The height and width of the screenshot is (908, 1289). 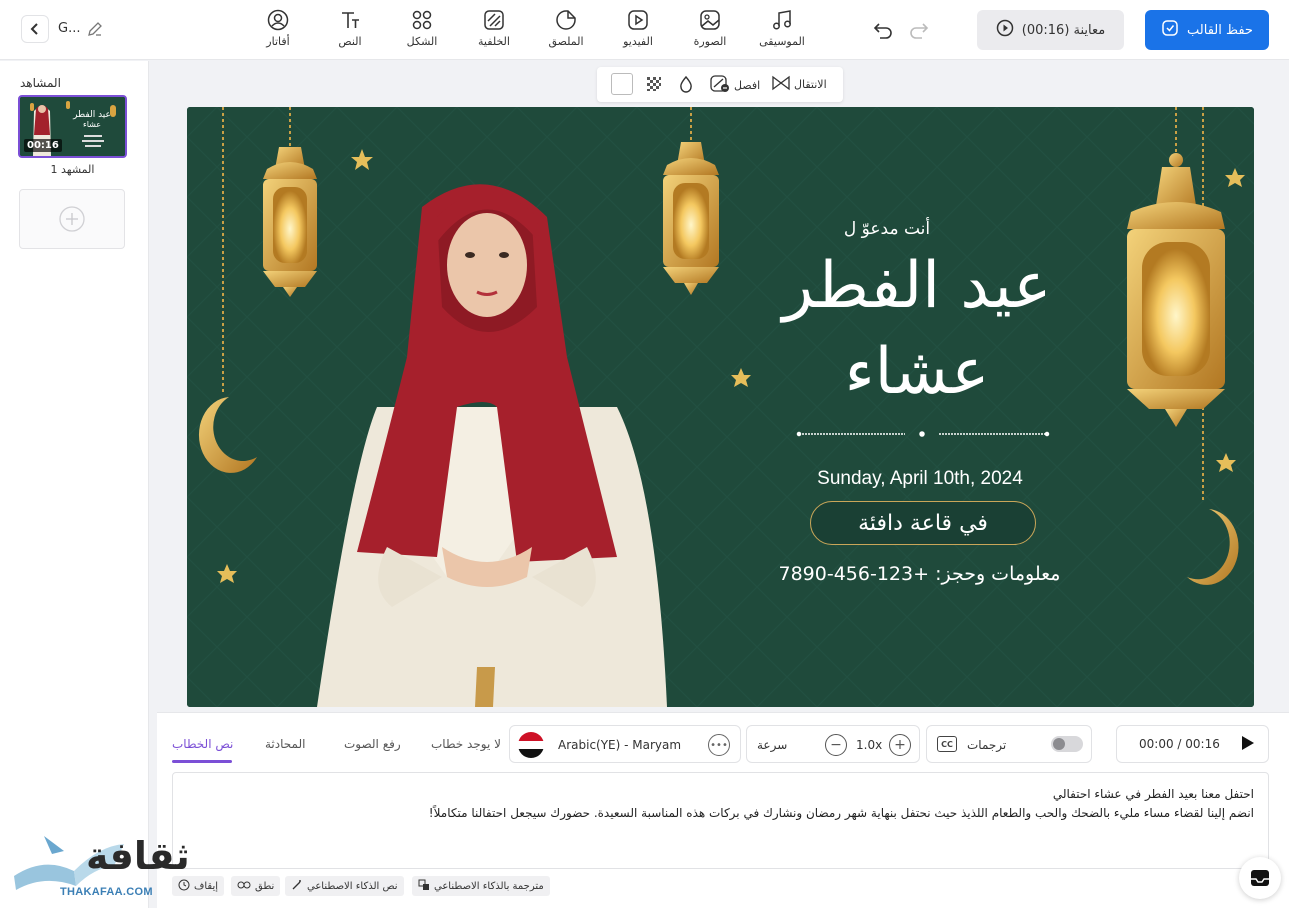 I want to click on scene-thumbnail: عيد الفطر عشاء 00:16, so click(x=72, y=126).